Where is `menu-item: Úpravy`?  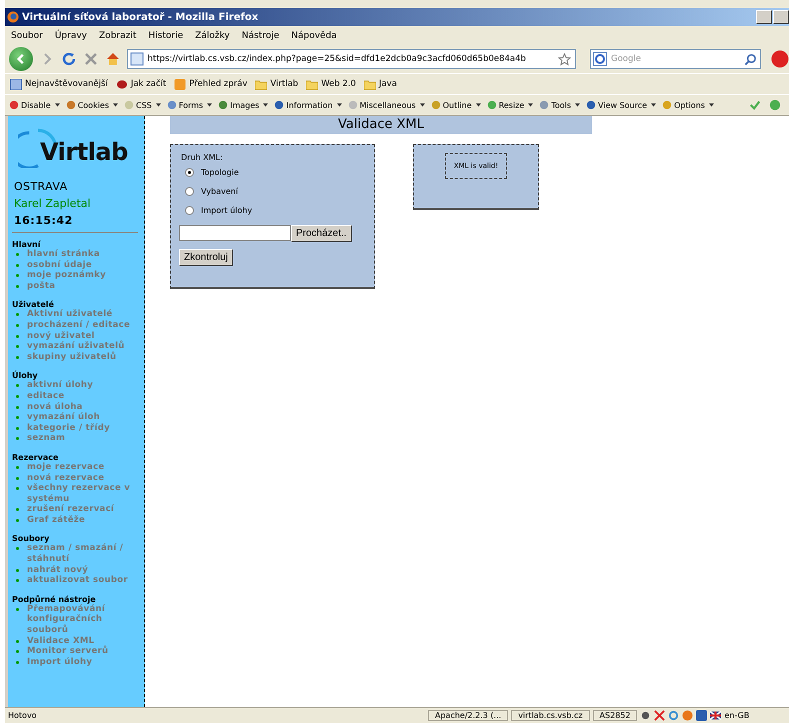
menu-item: Úpravy is located at coordinates (71, 35).